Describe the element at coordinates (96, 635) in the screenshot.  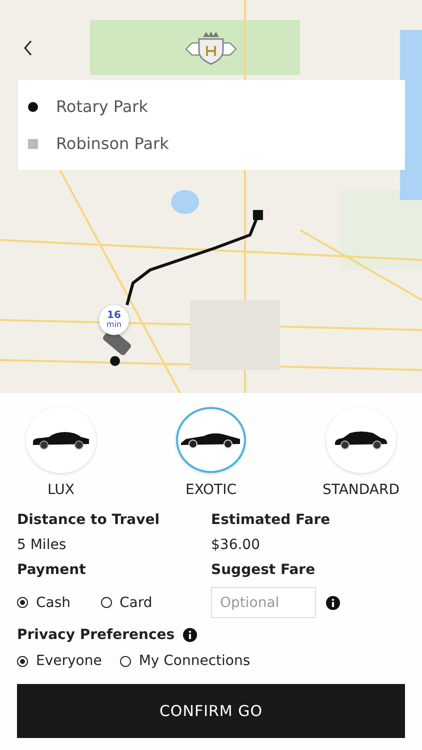
I see `privacy-label: Privacy Preferences` at that location.